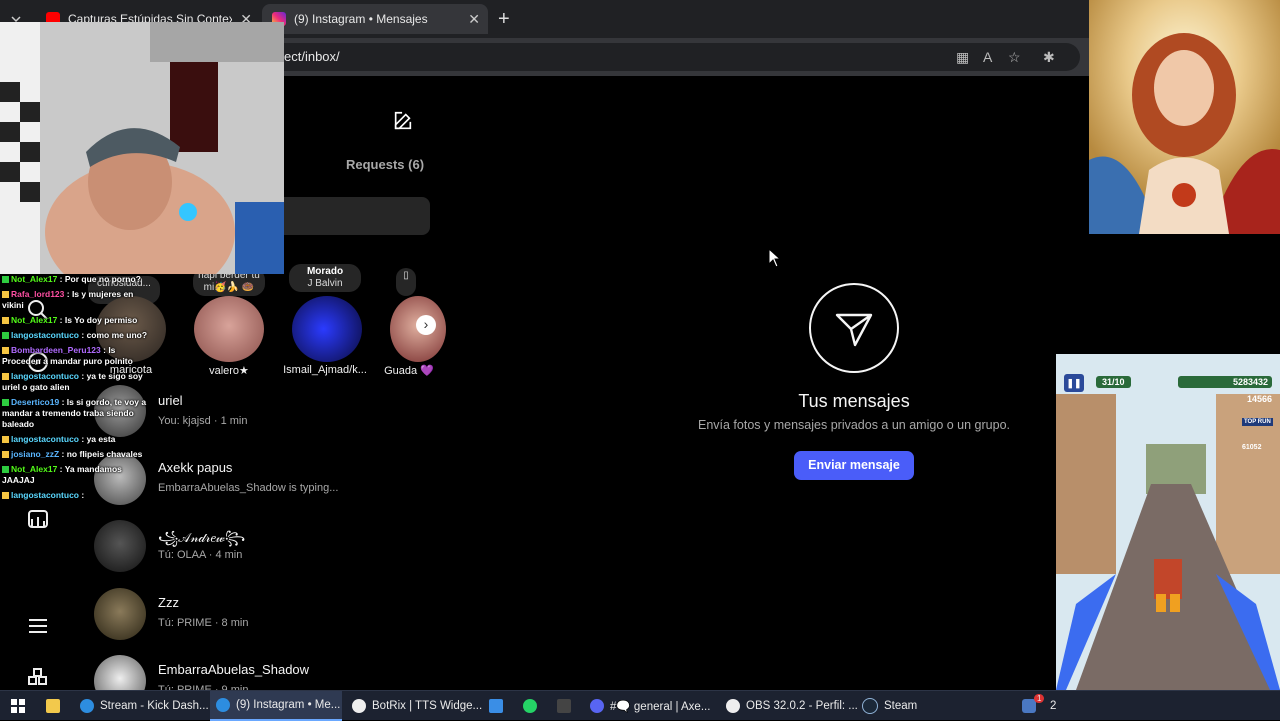  I want to click on painting-overlay-image, so click(1184, 117).